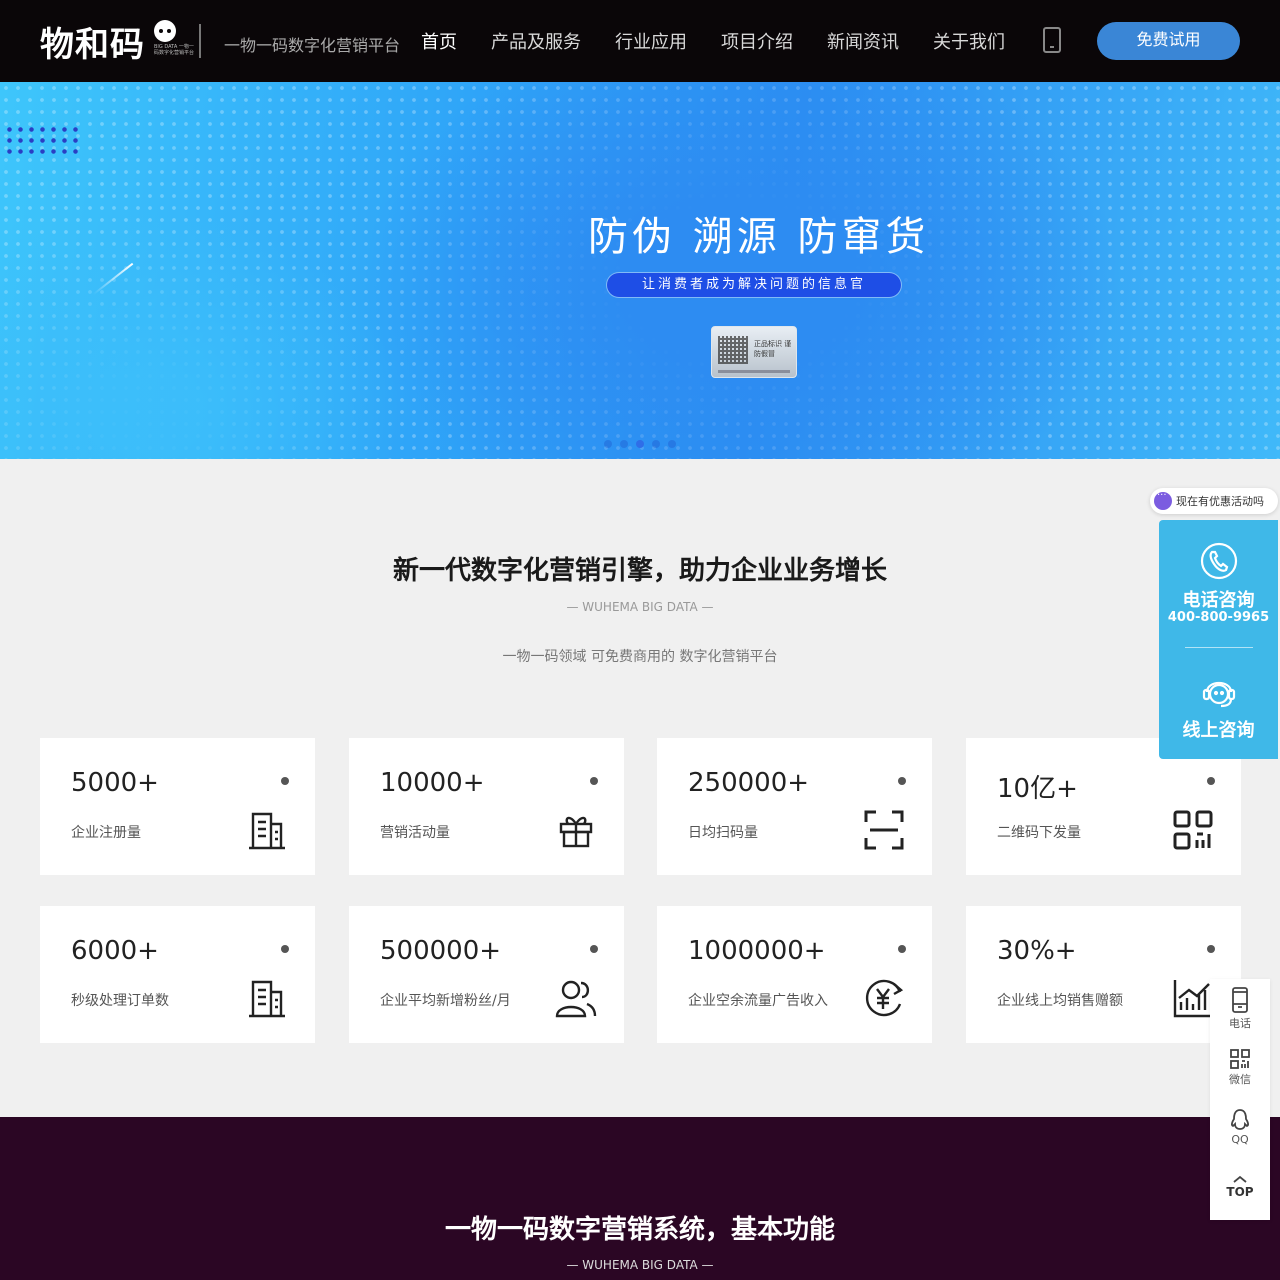 This screenshot has width=1280, height=1280. I want to click on stat-card-scans: 250000+ 日均扫码量, so click(794, 806).